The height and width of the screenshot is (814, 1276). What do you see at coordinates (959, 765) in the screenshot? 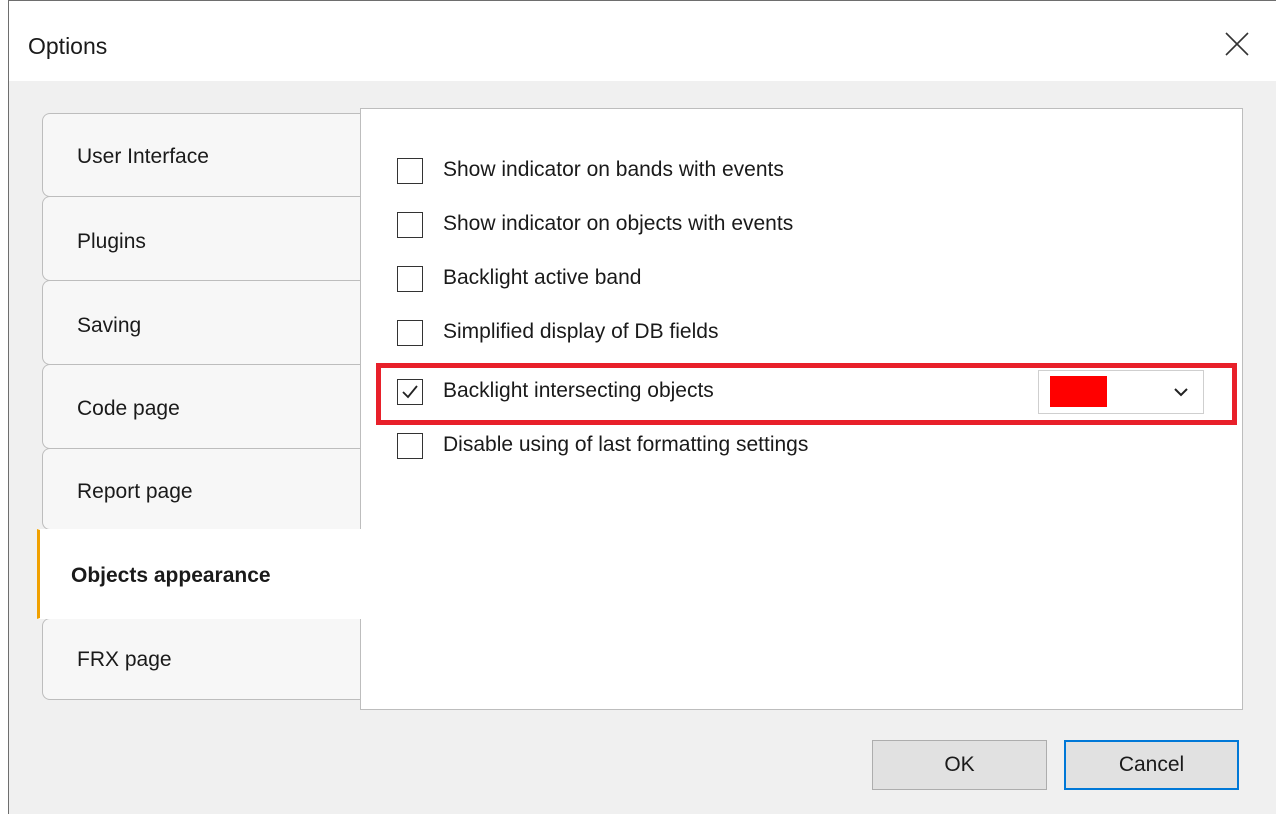
I see `ok-button: OK` at bounding box center [959, 765].